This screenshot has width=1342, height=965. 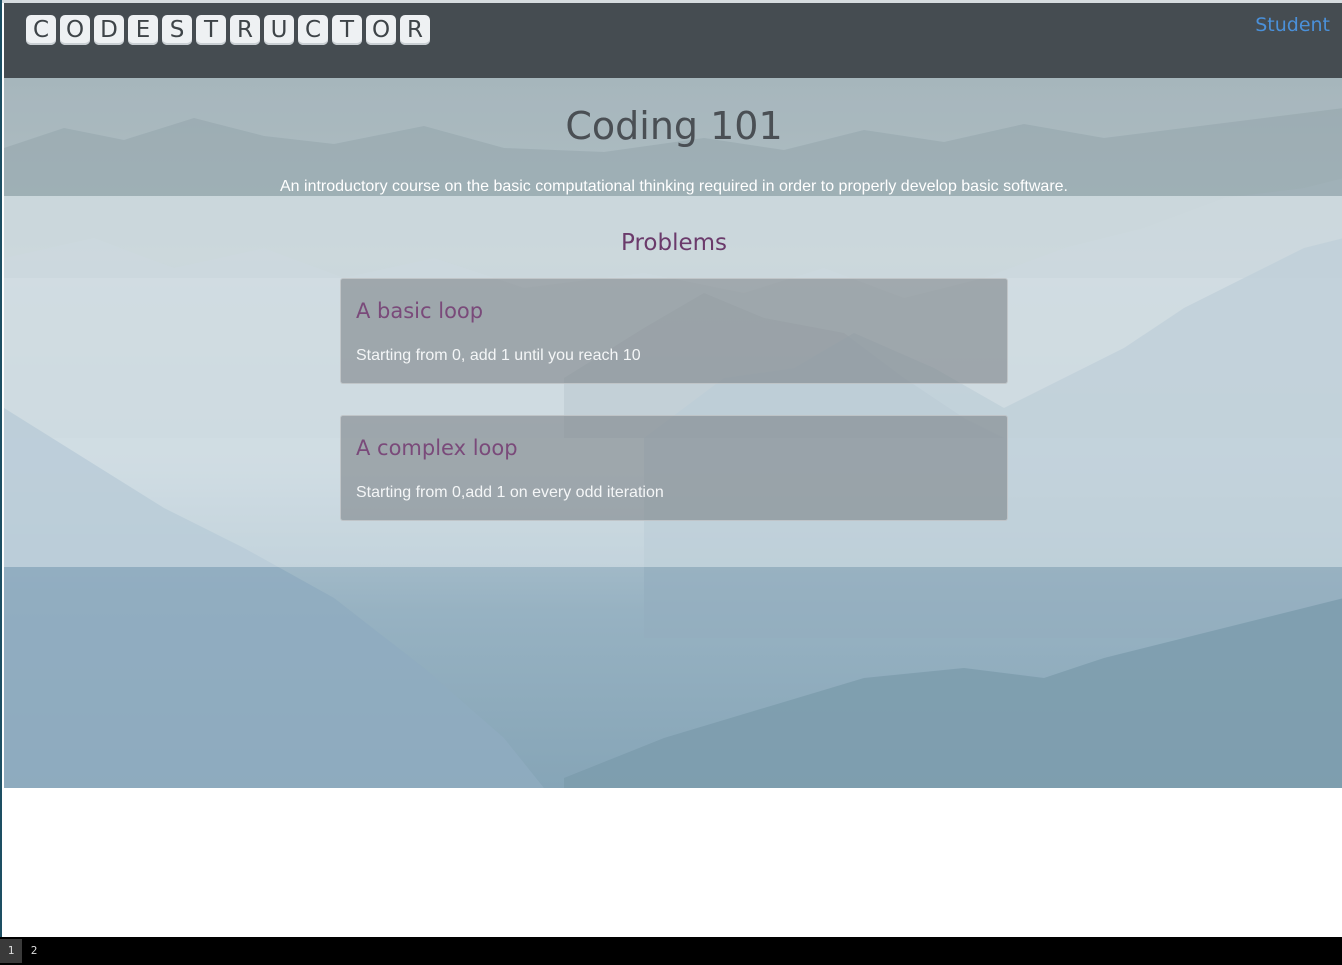 I want to click on logo-tile: D, so click(x=109, y=30).